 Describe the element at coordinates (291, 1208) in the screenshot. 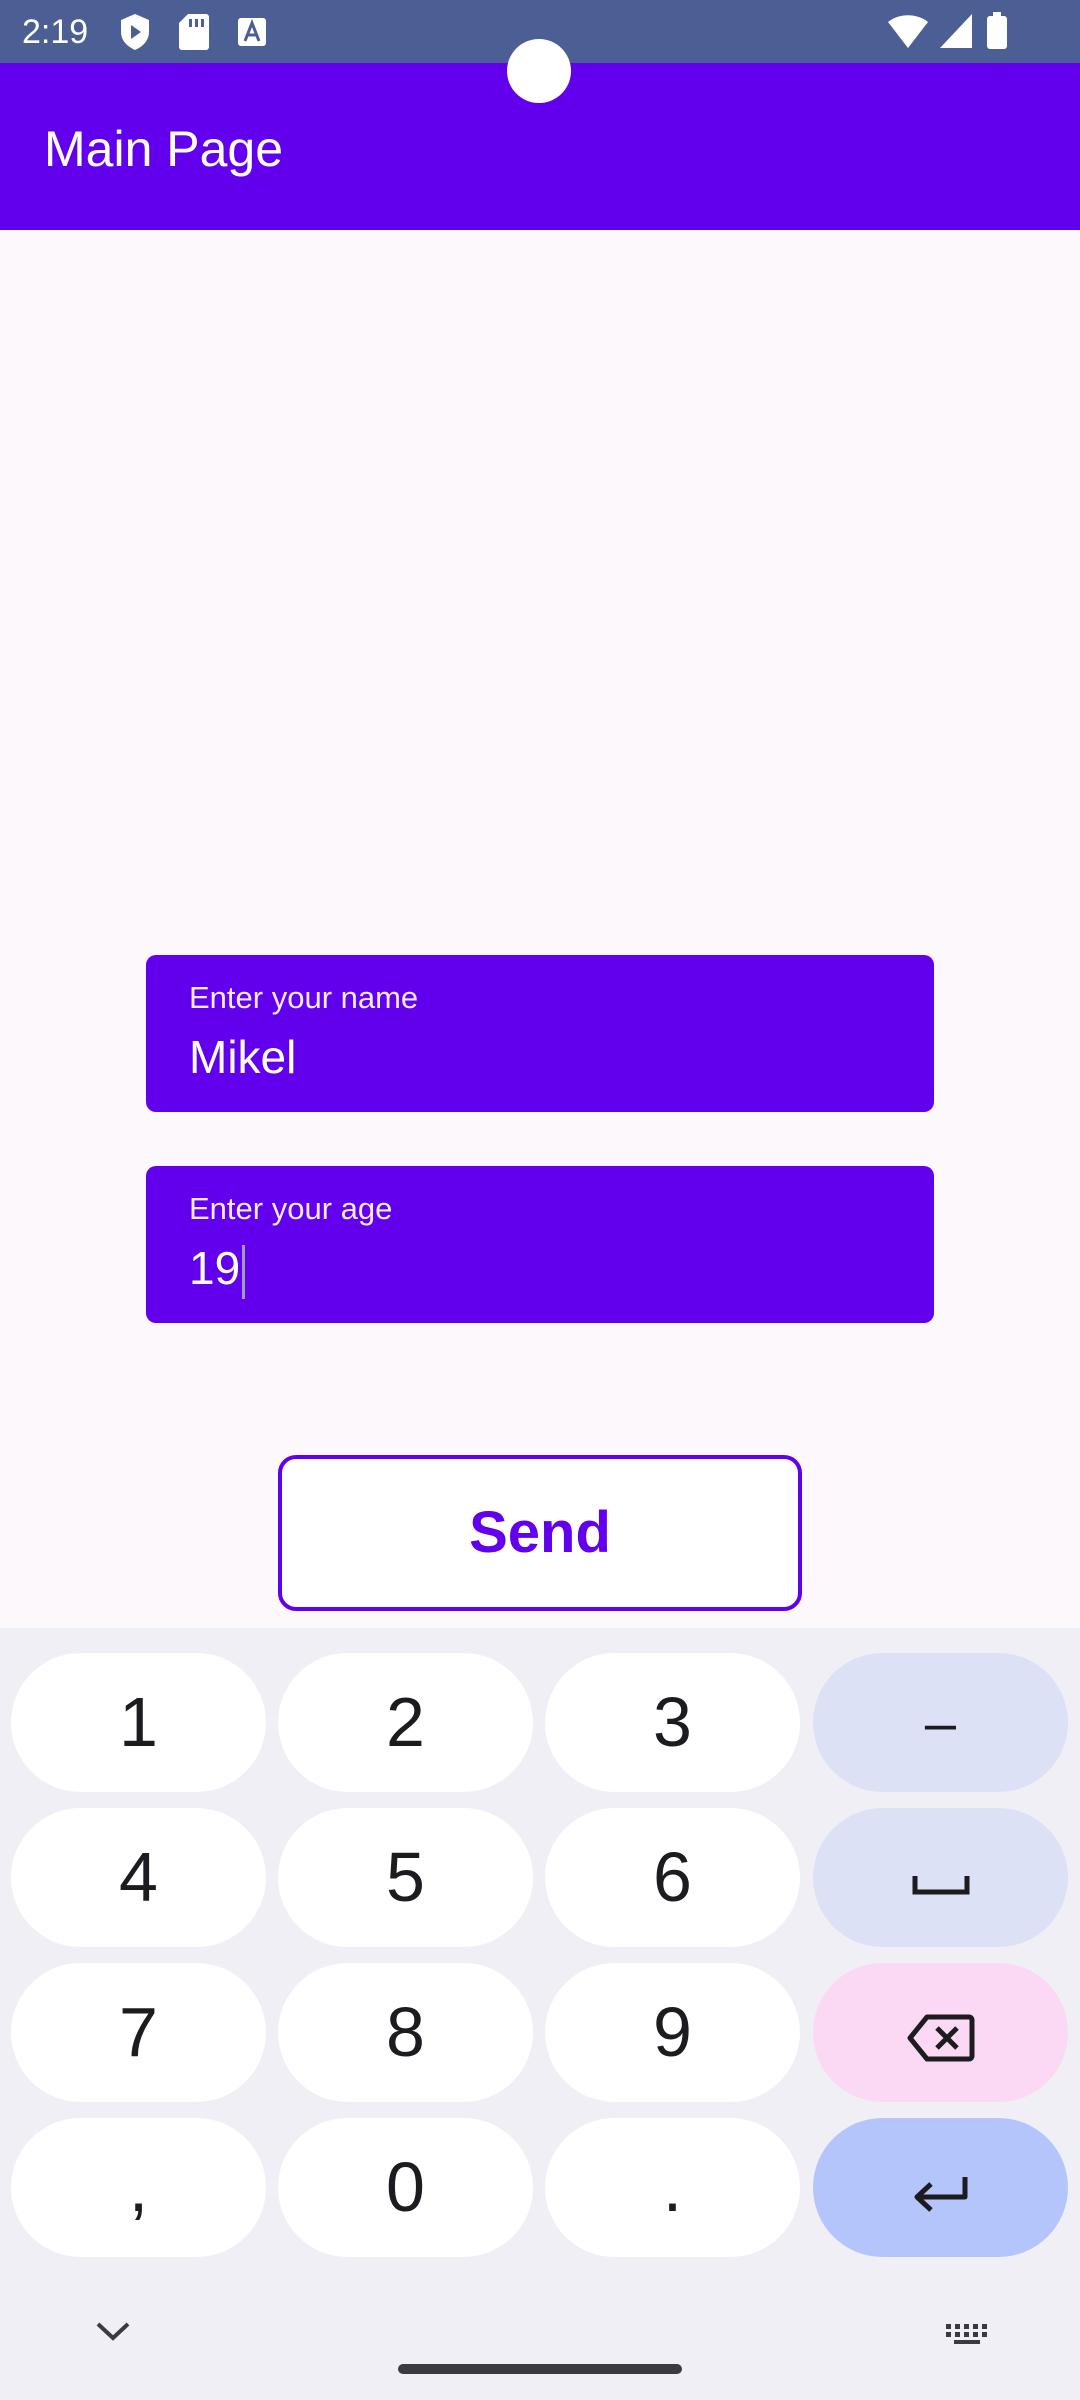

I see `age-field-label: Enter your age` at that location.